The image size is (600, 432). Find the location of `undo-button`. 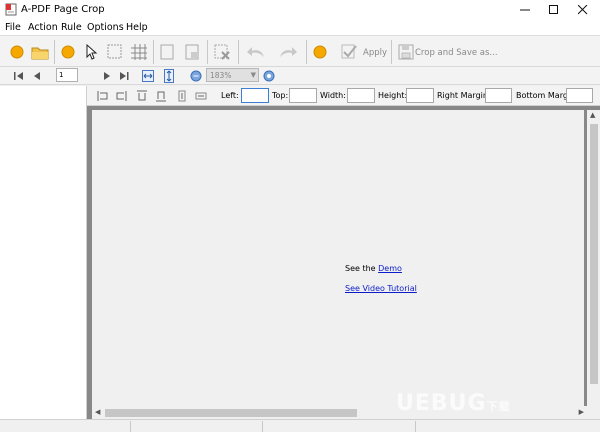

undo-button is located at coordinates (256, 52).